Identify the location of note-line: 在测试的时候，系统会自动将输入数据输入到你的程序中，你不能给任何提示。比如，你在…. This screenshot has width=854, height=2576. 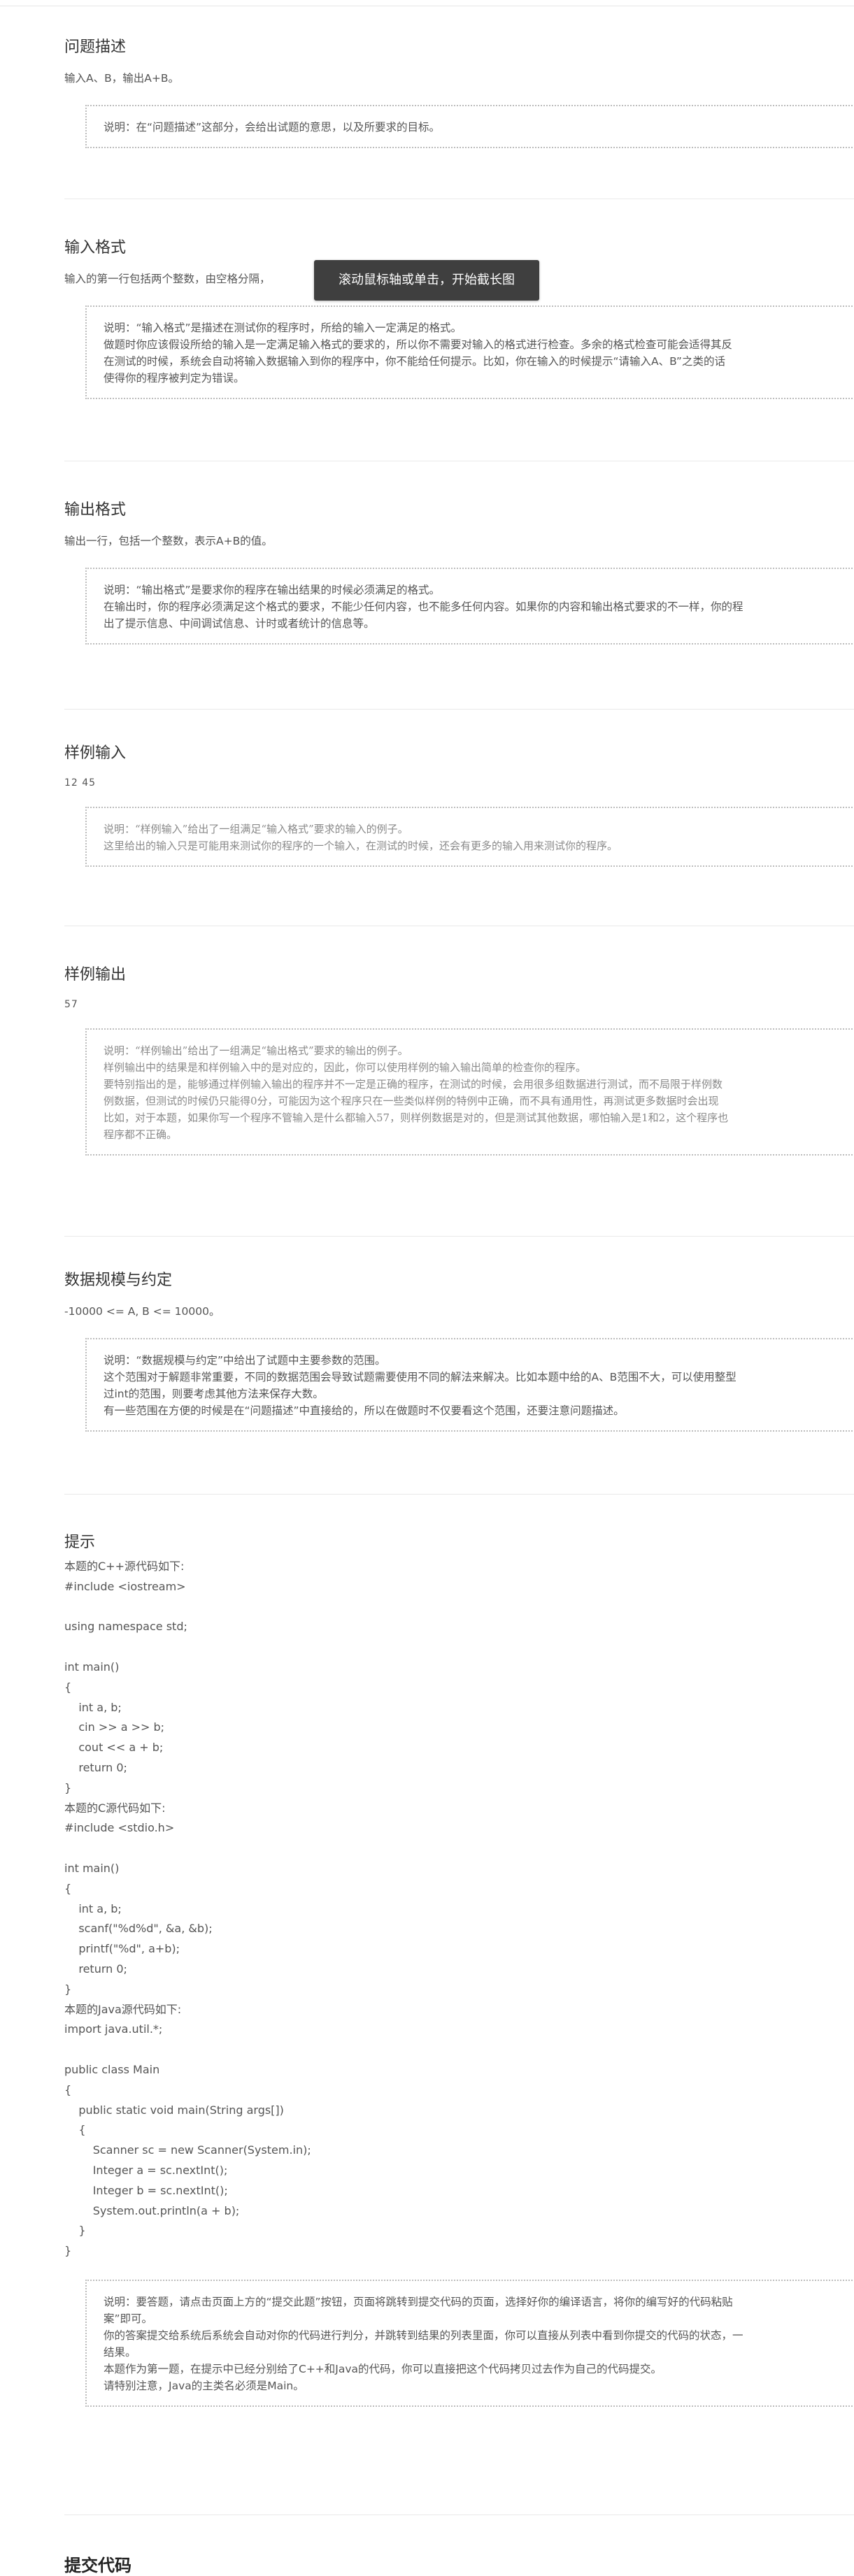
(414, 361).